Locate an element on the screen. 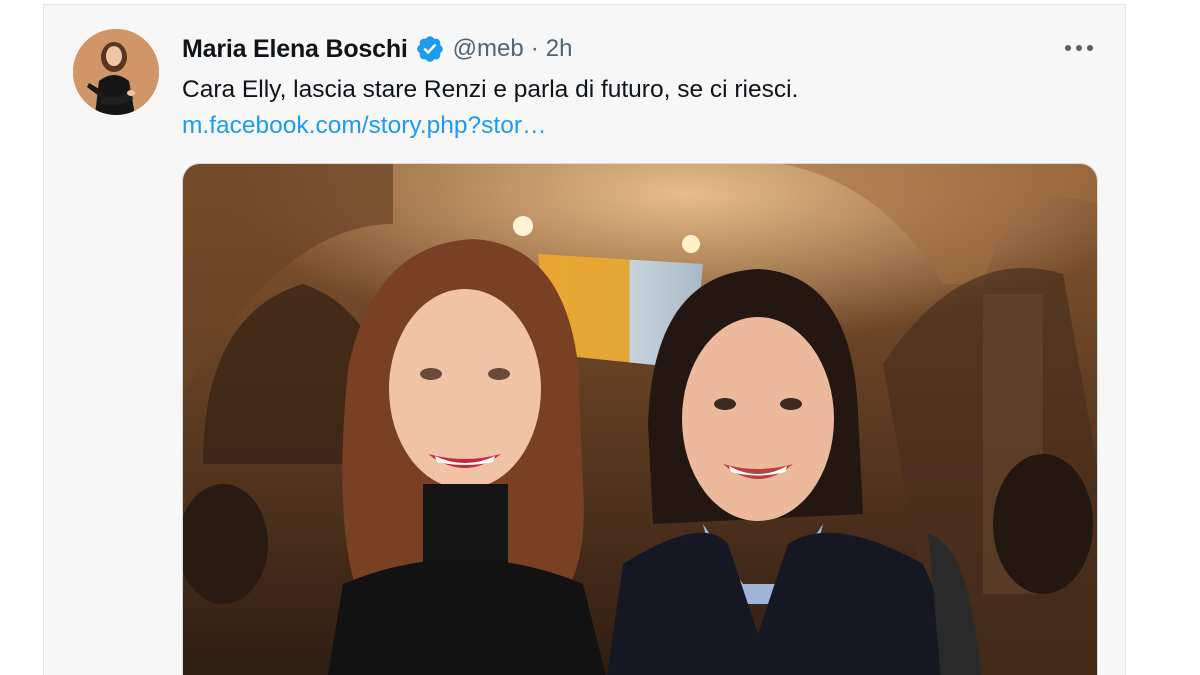 The height and width of the screenshot is (675, 1200). more-options-icon is located at coordinates (1079, 48).